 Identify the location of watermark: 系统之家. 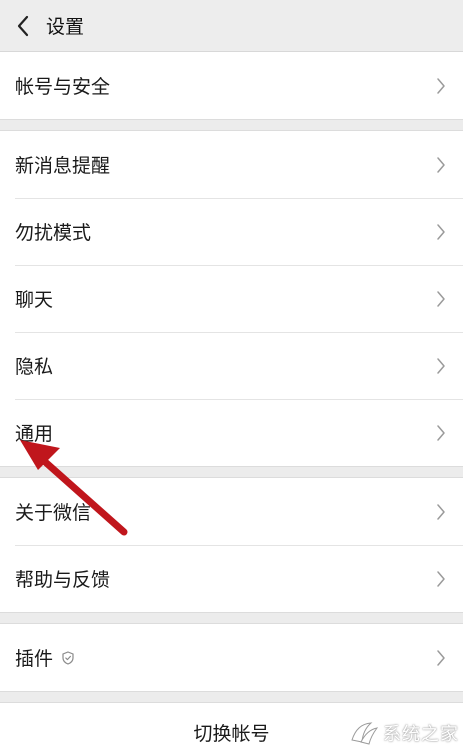
(404, 733).